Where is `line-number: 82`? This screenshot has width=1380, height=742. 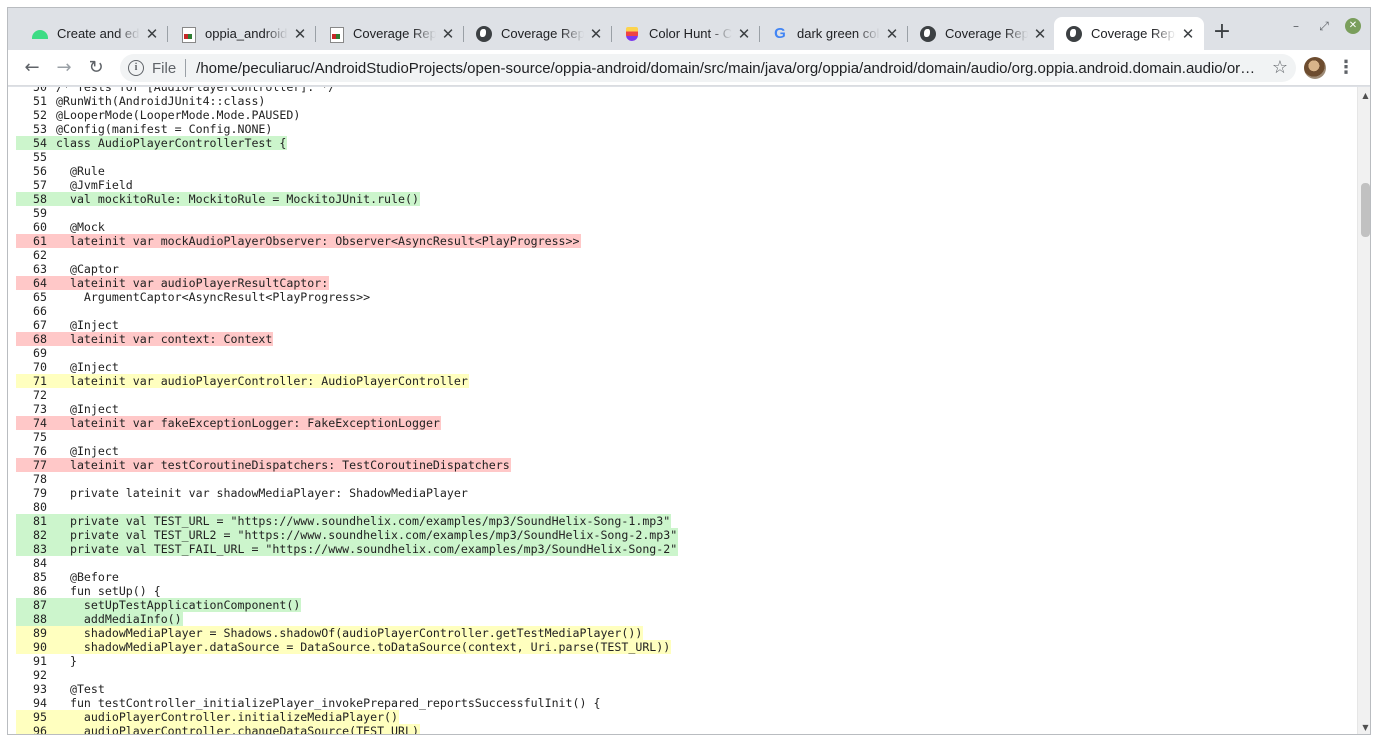 line-number: 82 is located at coordinates (33, 535).